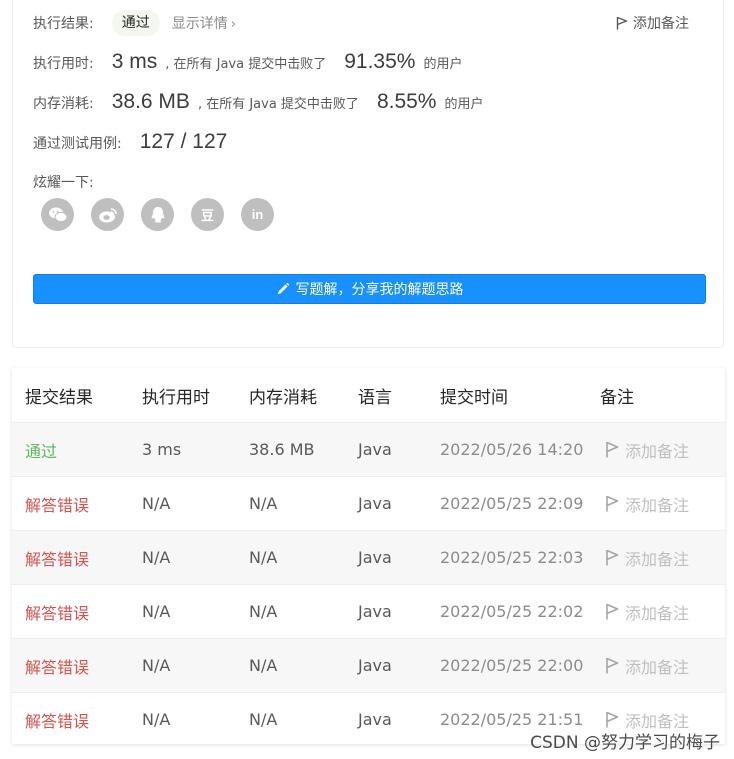 This screenshot has width=734, height=759. I want to click on show-details-label: 显示详情, so click(199, 24).